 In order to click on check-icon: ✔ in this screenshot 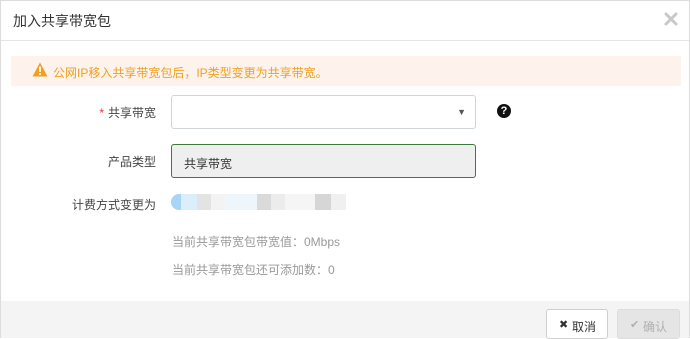, I will do `click(635, 325)`.